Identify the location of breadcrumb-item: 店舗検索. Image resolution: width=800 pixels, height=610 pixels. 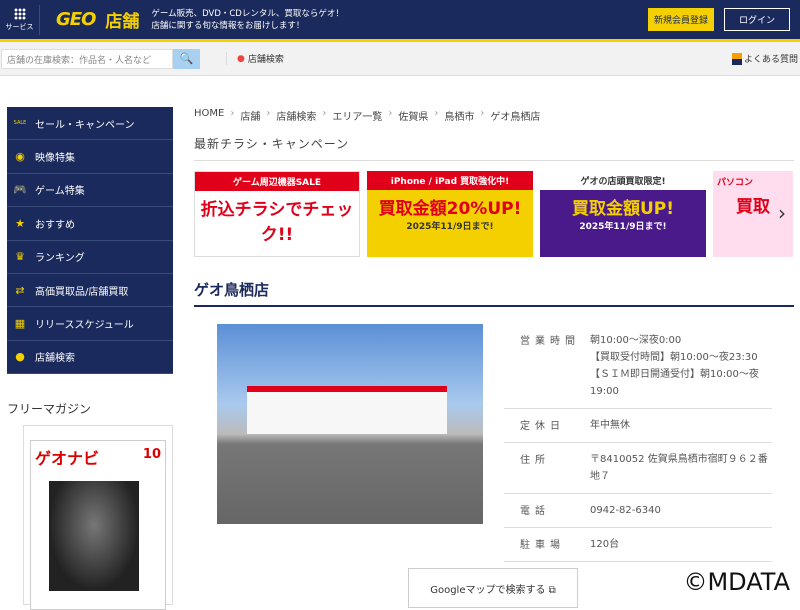
(296, 115).